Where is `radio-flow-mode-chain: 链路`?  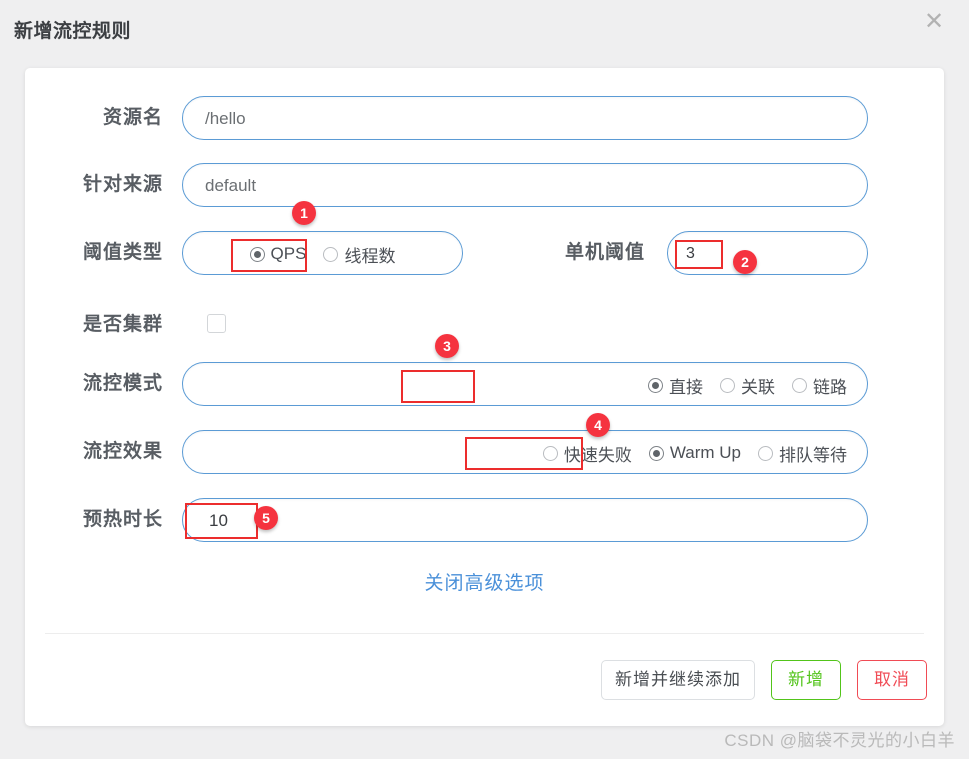 radio-flow-mode-chain: 链路 is located at coordinates (819, 385).